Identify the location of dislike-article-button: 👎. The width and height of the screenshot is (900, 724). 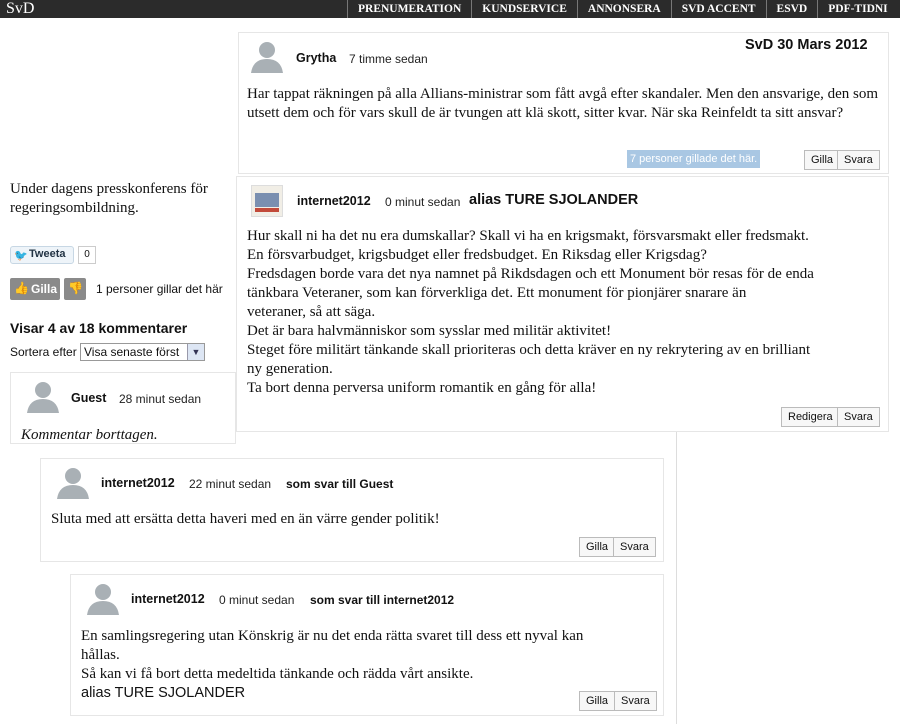
(75, 289).